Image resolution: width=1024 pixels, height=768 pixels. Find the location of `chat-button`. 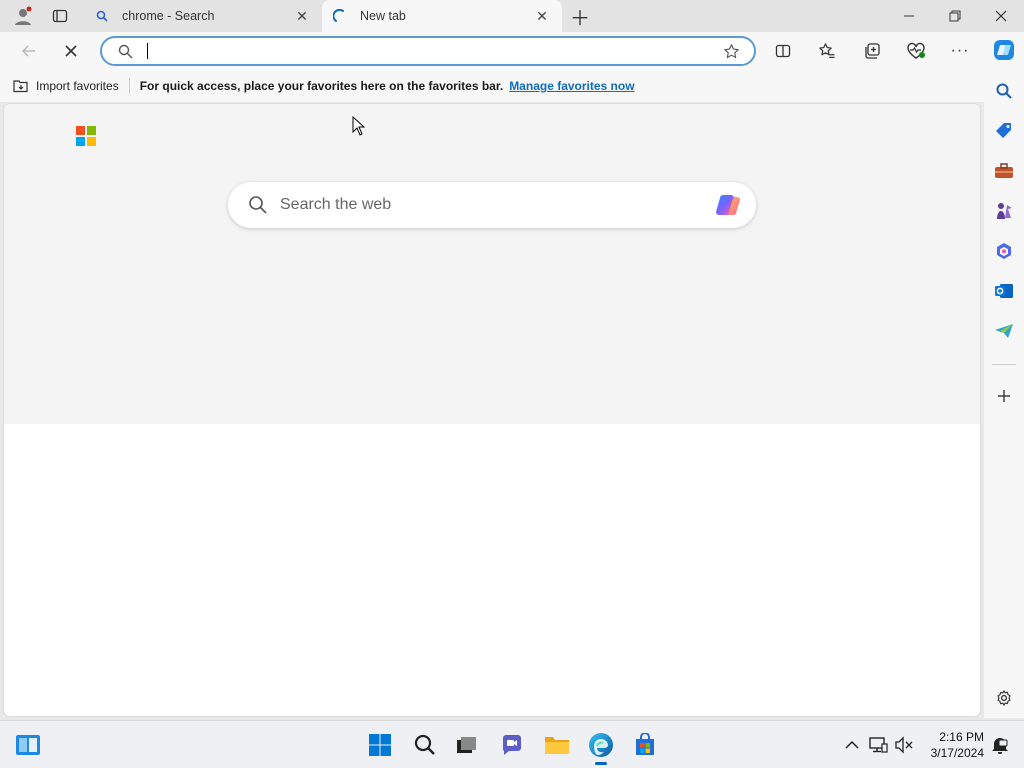

chat-button is located at coordinates (512, 745).